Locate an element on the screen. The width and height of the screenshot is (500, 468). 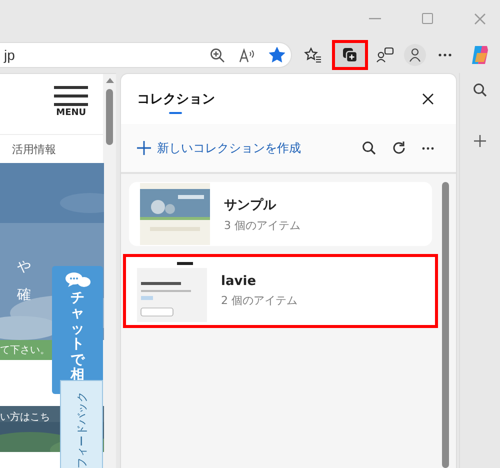
item-count: 3 個のアイテム is located at coordinates (262, 225).